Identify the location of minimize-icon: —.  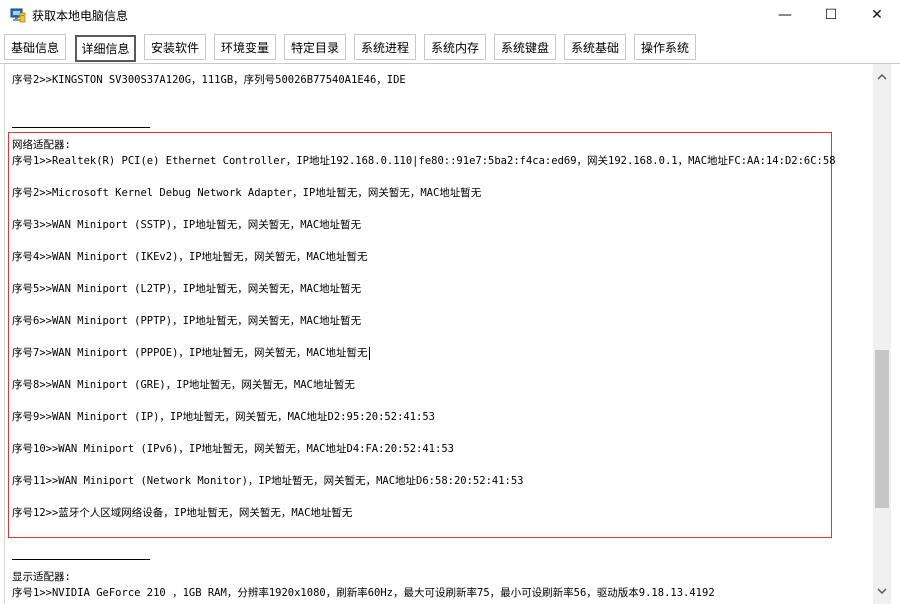
(785, 15).